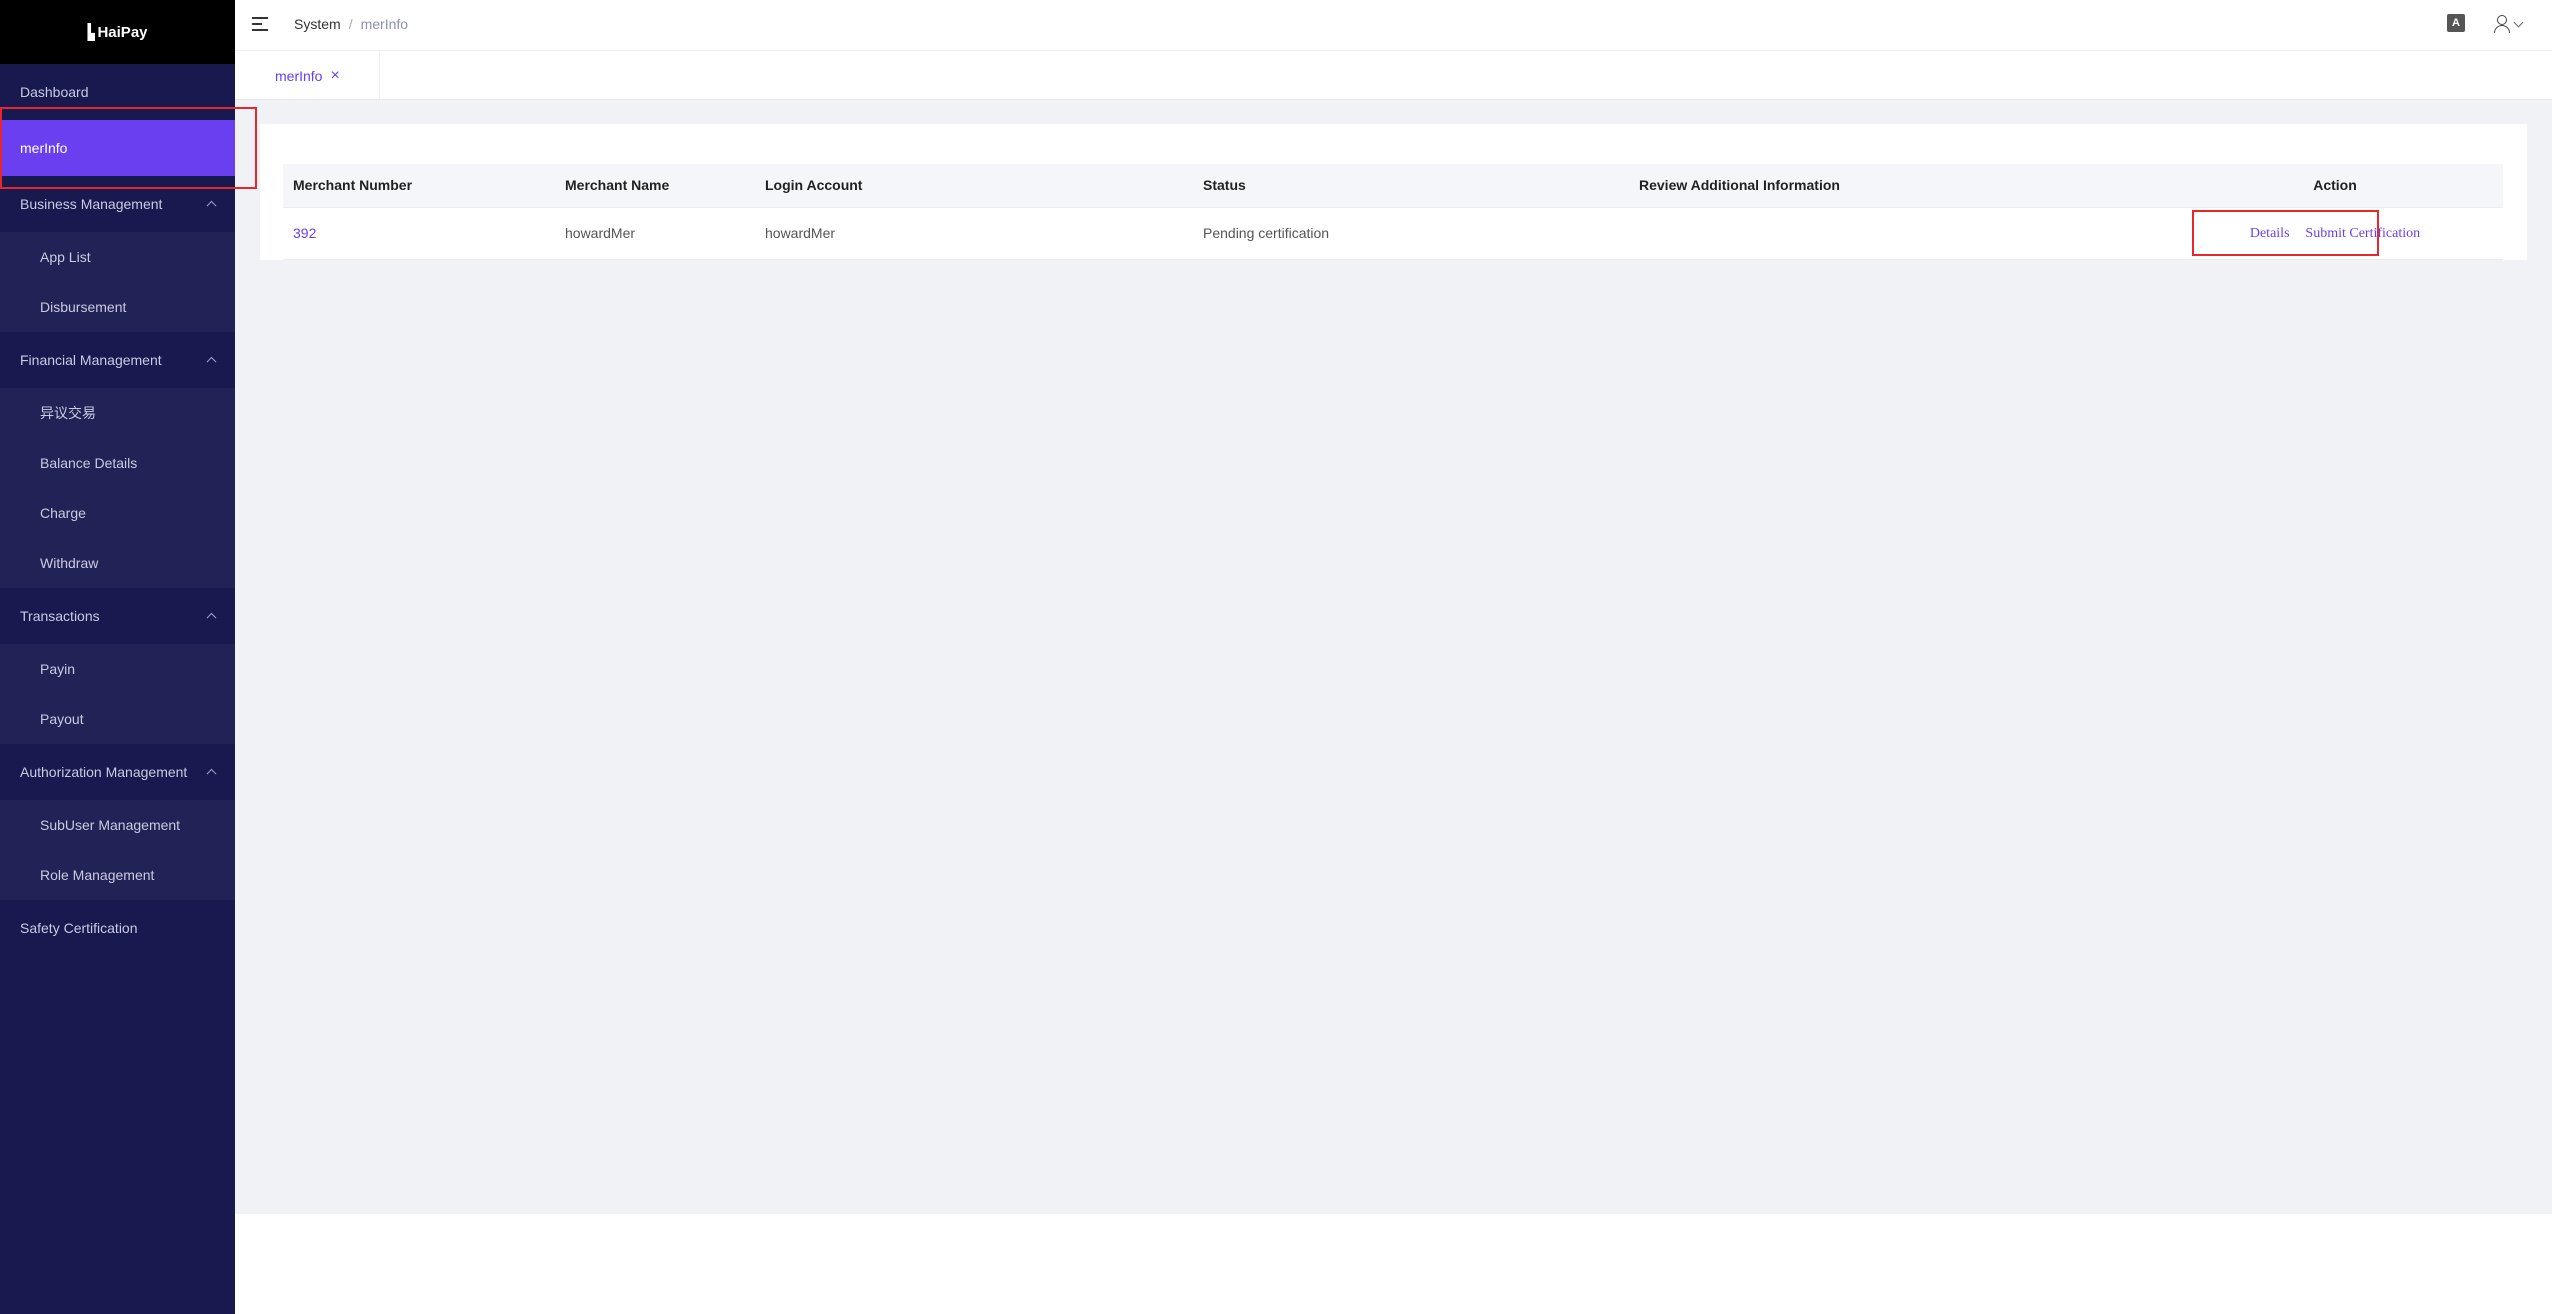 Image resolution: width=2552 pixels, height=1314 pixels. I want to click on cell-merchant-name: howardMer, so click(655, 233).